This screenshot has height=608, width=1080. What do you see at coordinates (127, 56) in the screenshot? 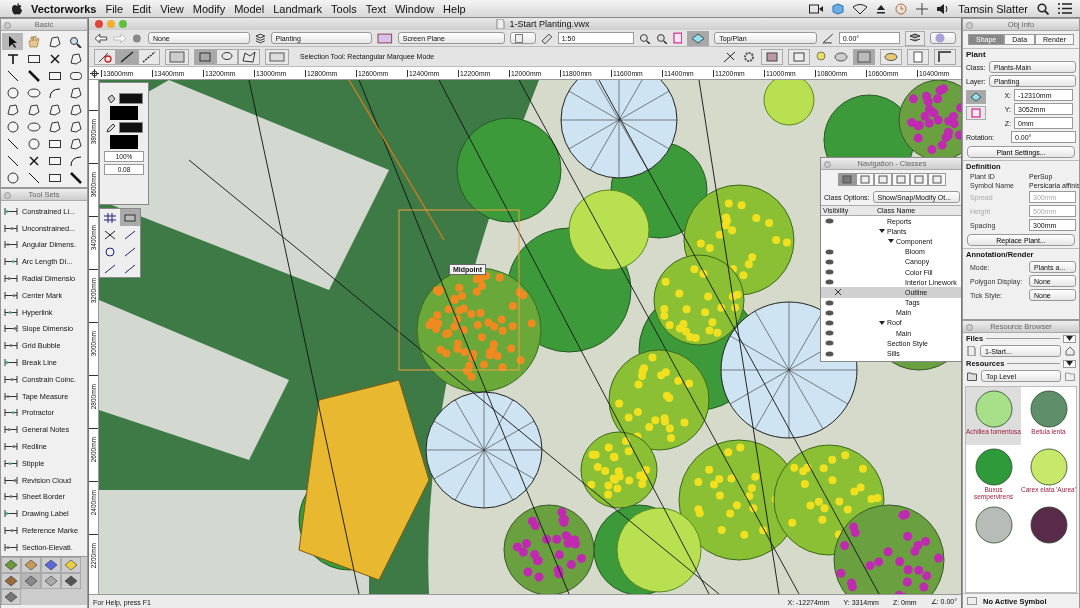
I see `line-snap-icon` at bounding box center [127, 56].